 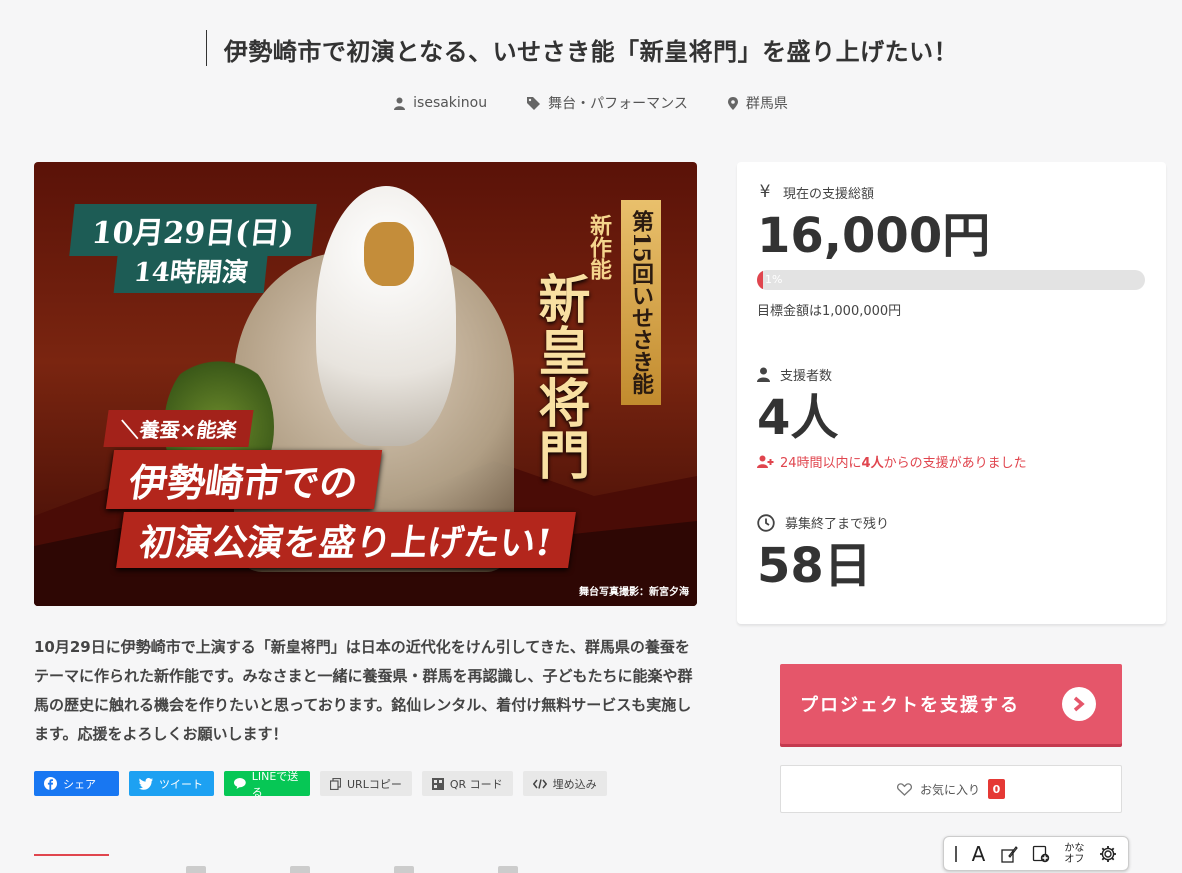 What do you see at coordinates (244, 479) in the screenshot?
I see `hero-banner-line1: 伊勢崎市での` at bounding box center [244, 479].